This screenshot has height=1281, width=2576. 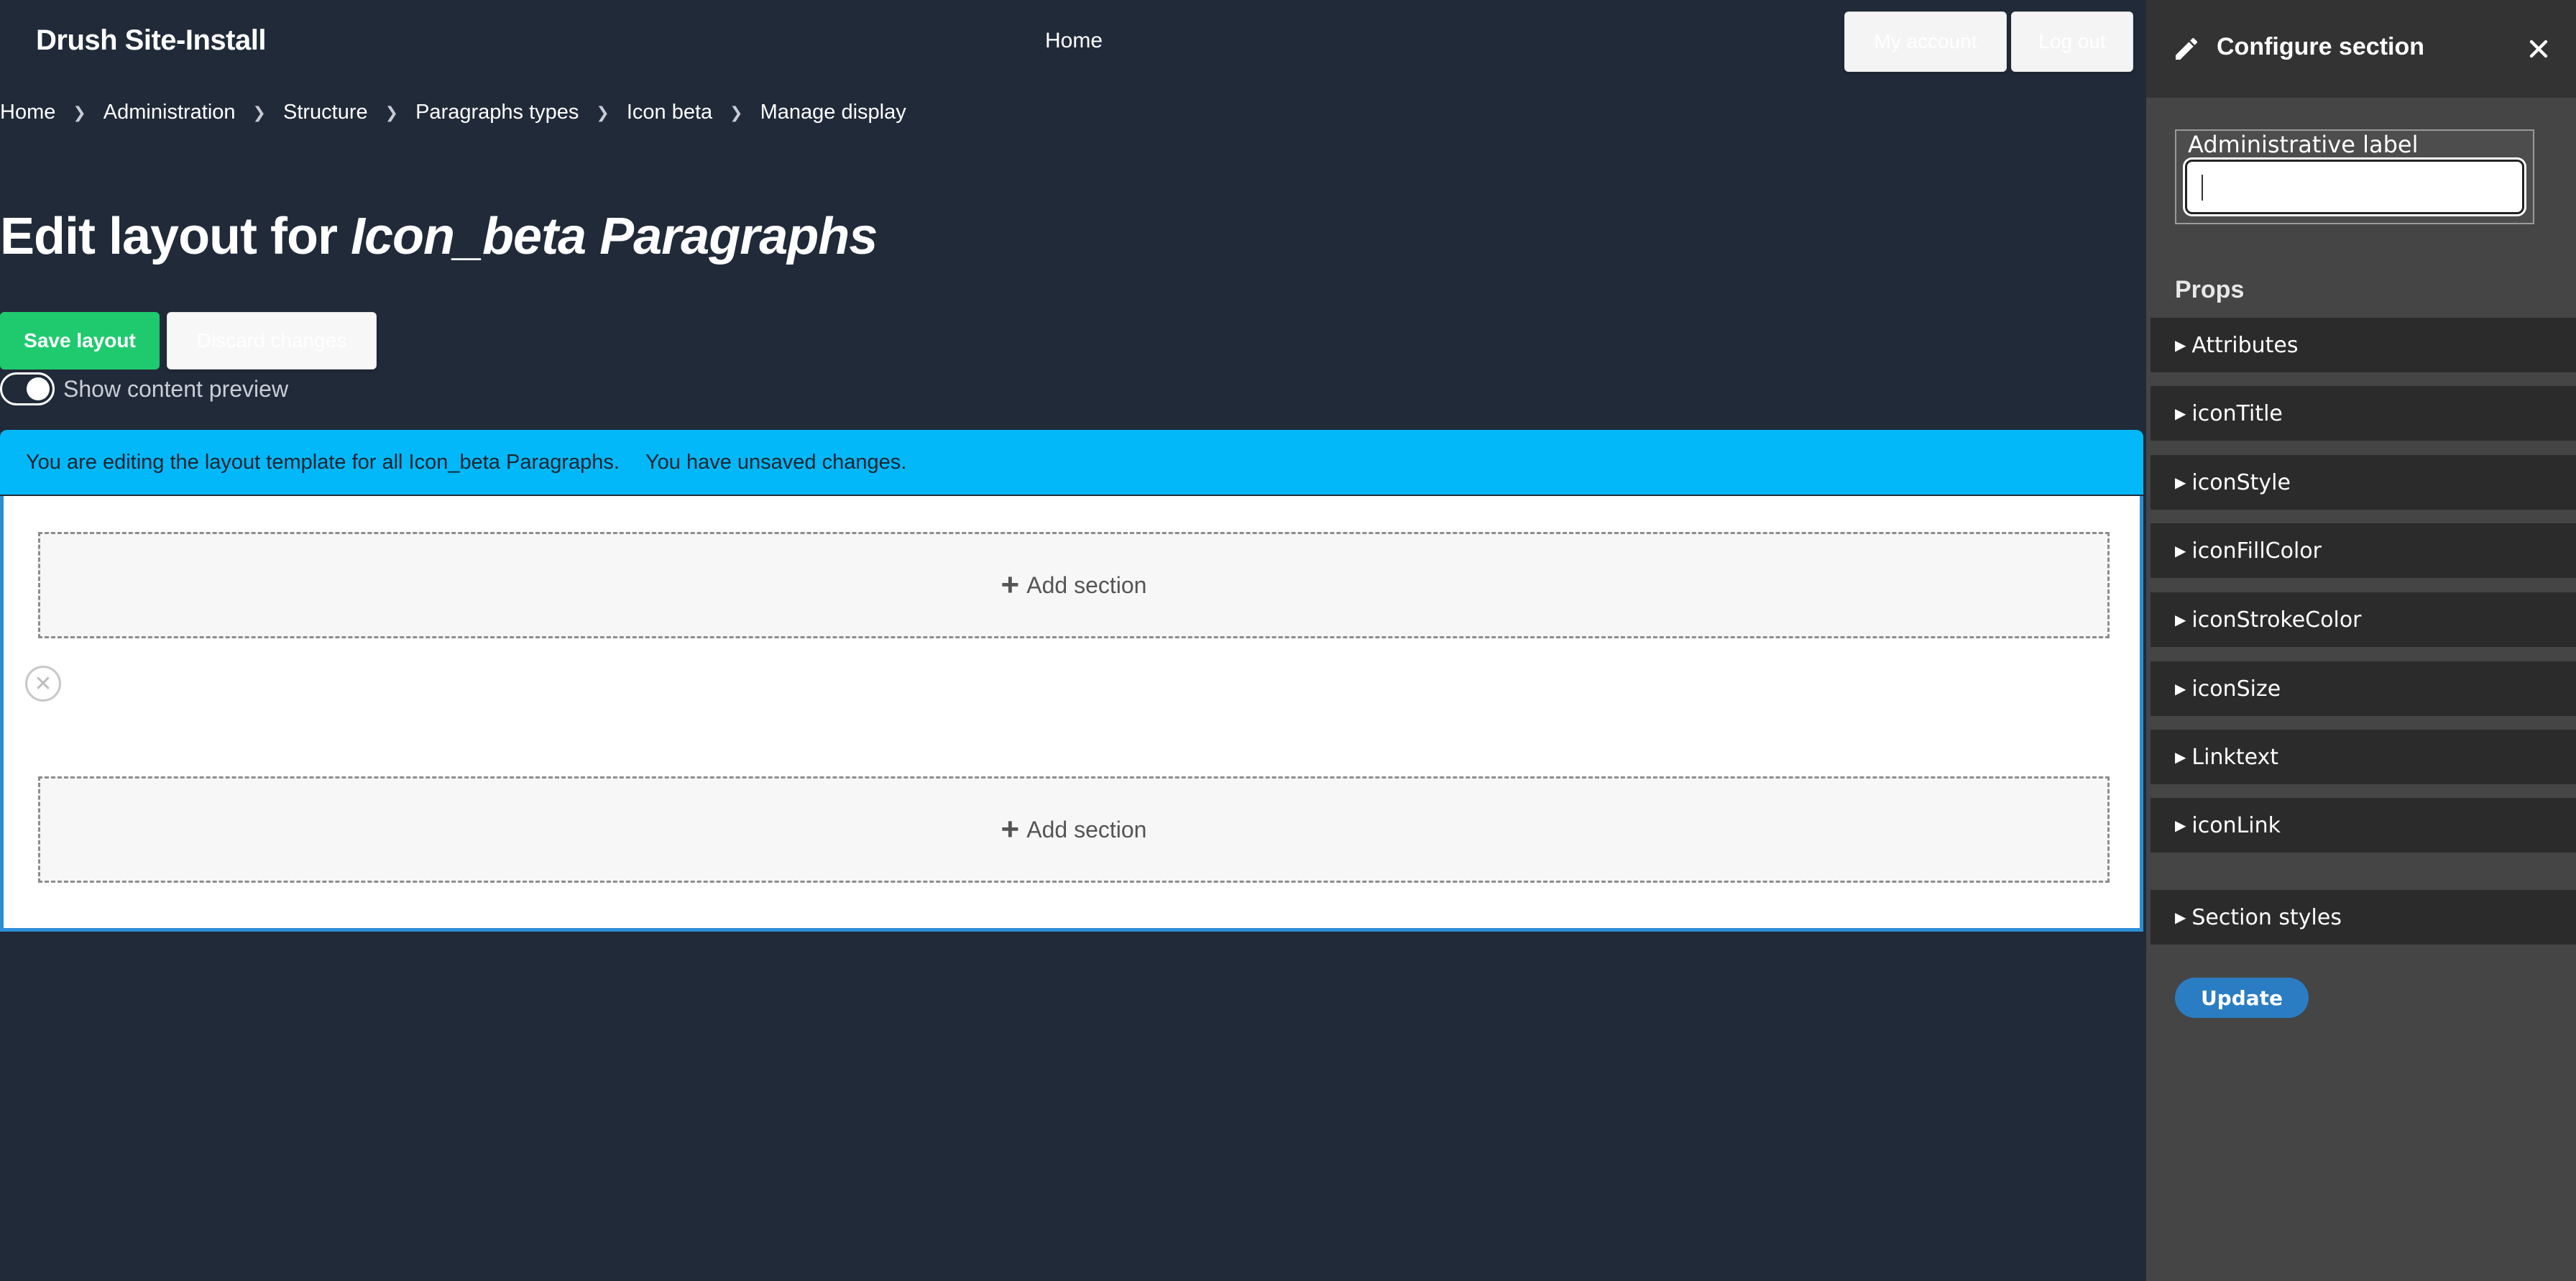 What do you see at coordinates (2354, 187) in the screenshot?
I see `administrative-label-input` at bounding box center [2354, 187].